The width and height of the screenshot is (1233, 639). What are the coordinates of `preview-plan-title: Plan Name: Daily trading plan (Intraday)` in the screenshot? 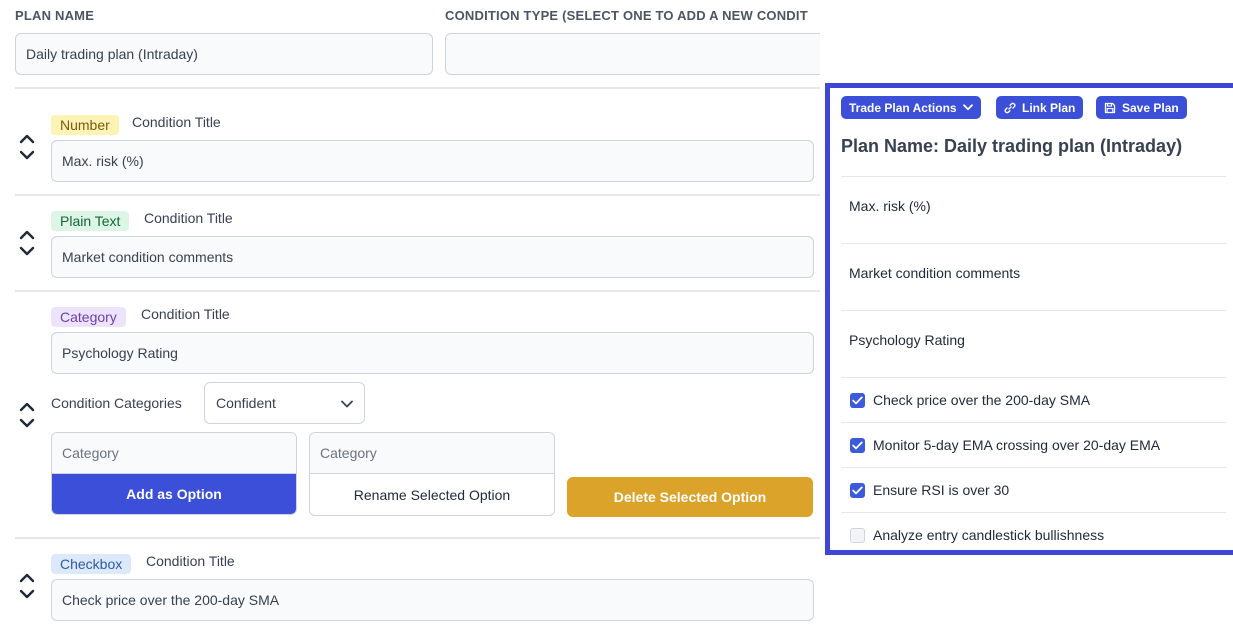 It's located at (1012, 146).